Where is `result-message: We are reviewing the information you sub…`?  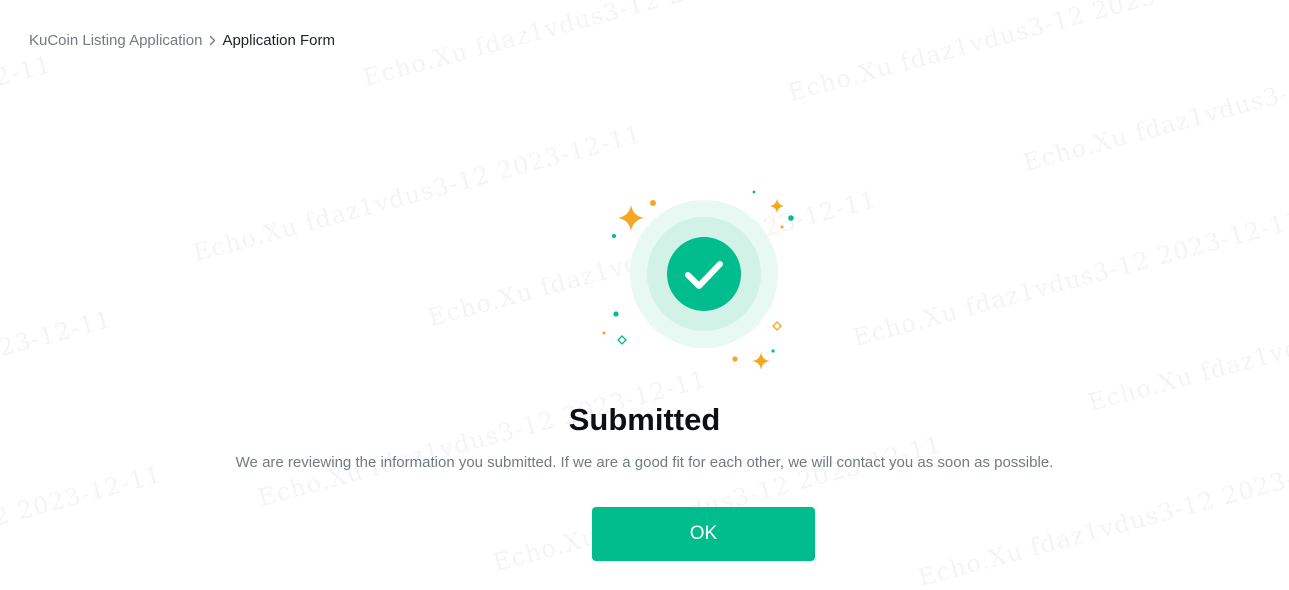 result-message: We are reviewing the information you sub… is located at coordinates (644, 462).